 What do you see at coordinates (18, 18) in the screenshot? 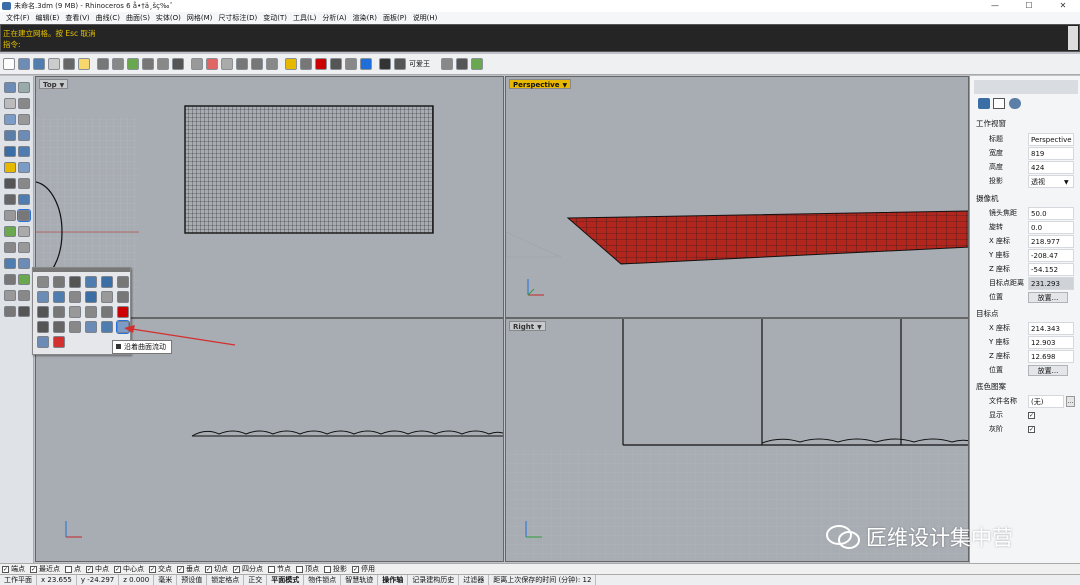
I see `menu-item-0: 文件(F)` at bounding box center [18, 18].